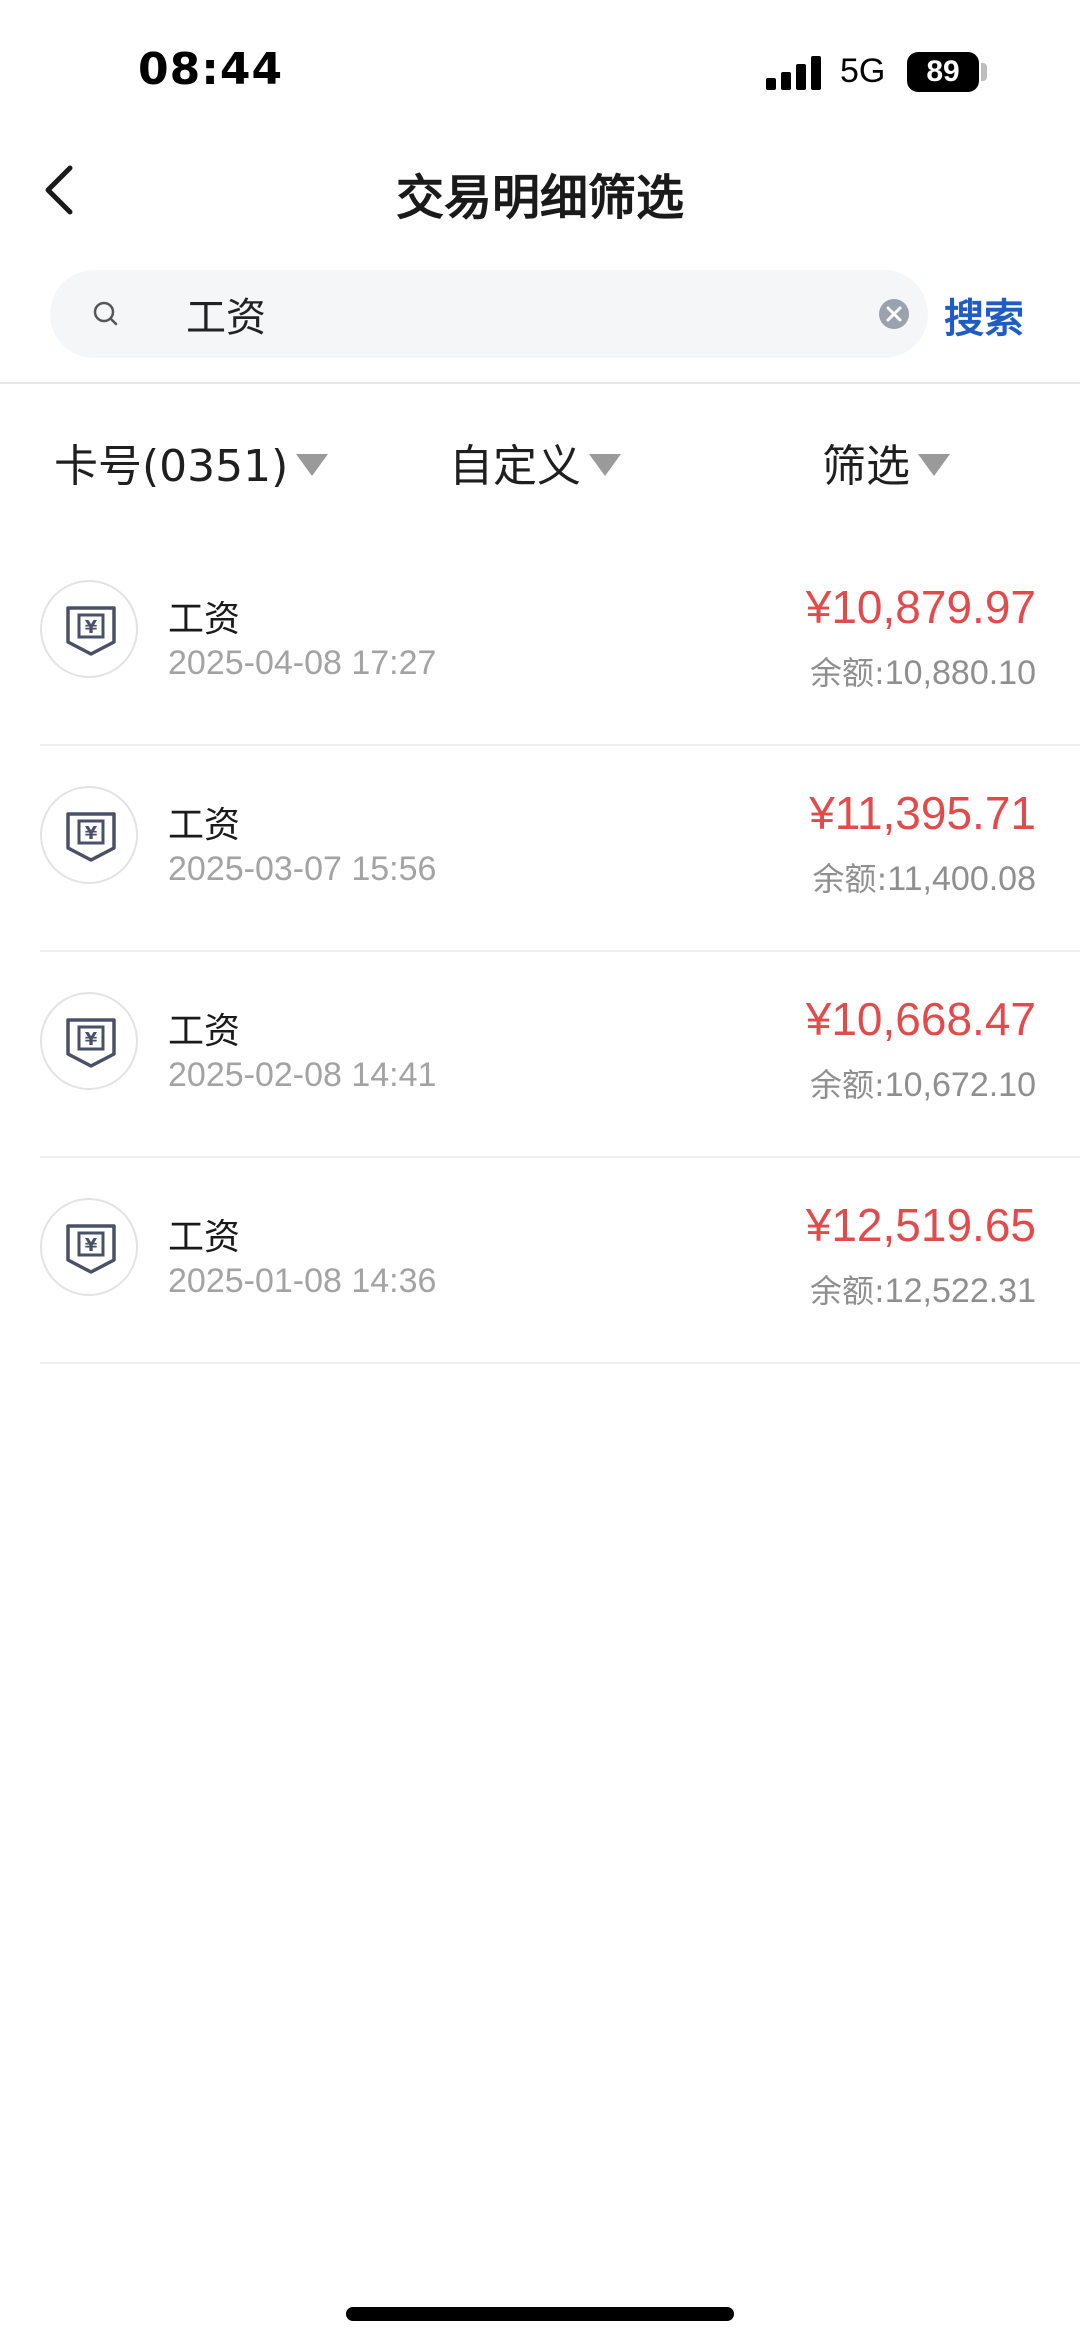 The width and height of the screenshot is (1080, 2341). Describe the element at coordinates (302, 869) in the screenshot. I see `transaction-time: 2025-03-07 15:56` at that location.